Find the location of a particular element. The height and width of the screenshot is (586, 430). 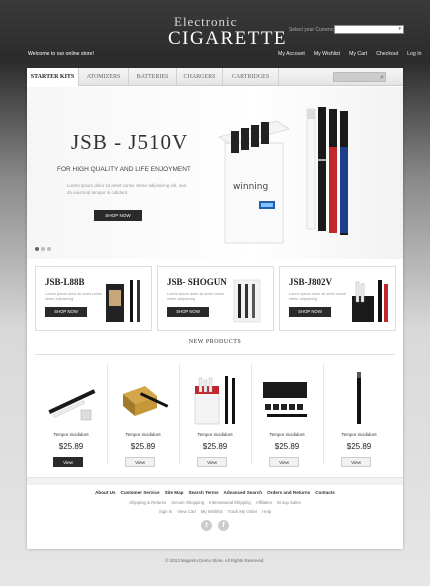

footer-link-contacts: Contacts is located at coordinates (325, 492).